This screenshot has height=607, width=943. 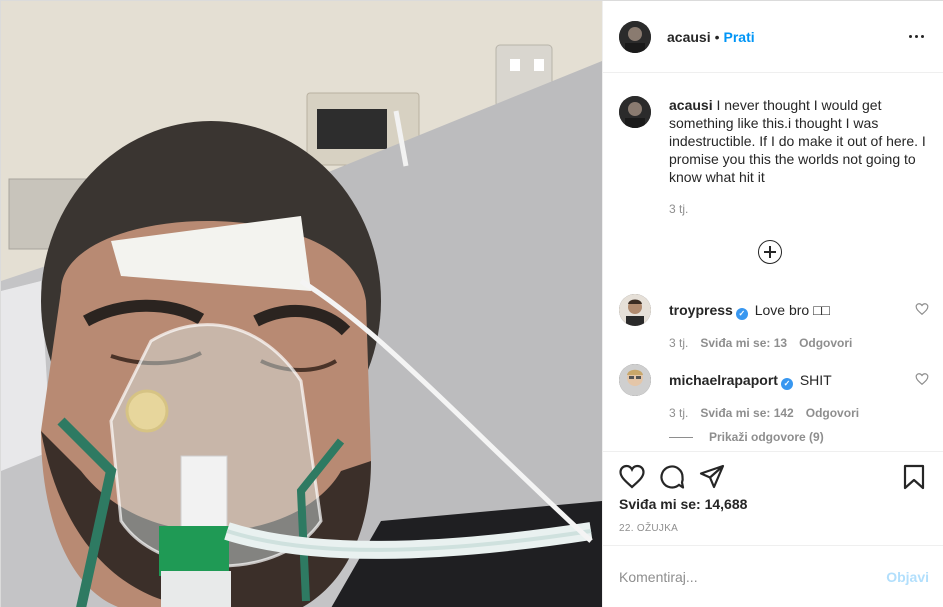 I want to click on post-author-username: acausi, so click(x=689, y=37).